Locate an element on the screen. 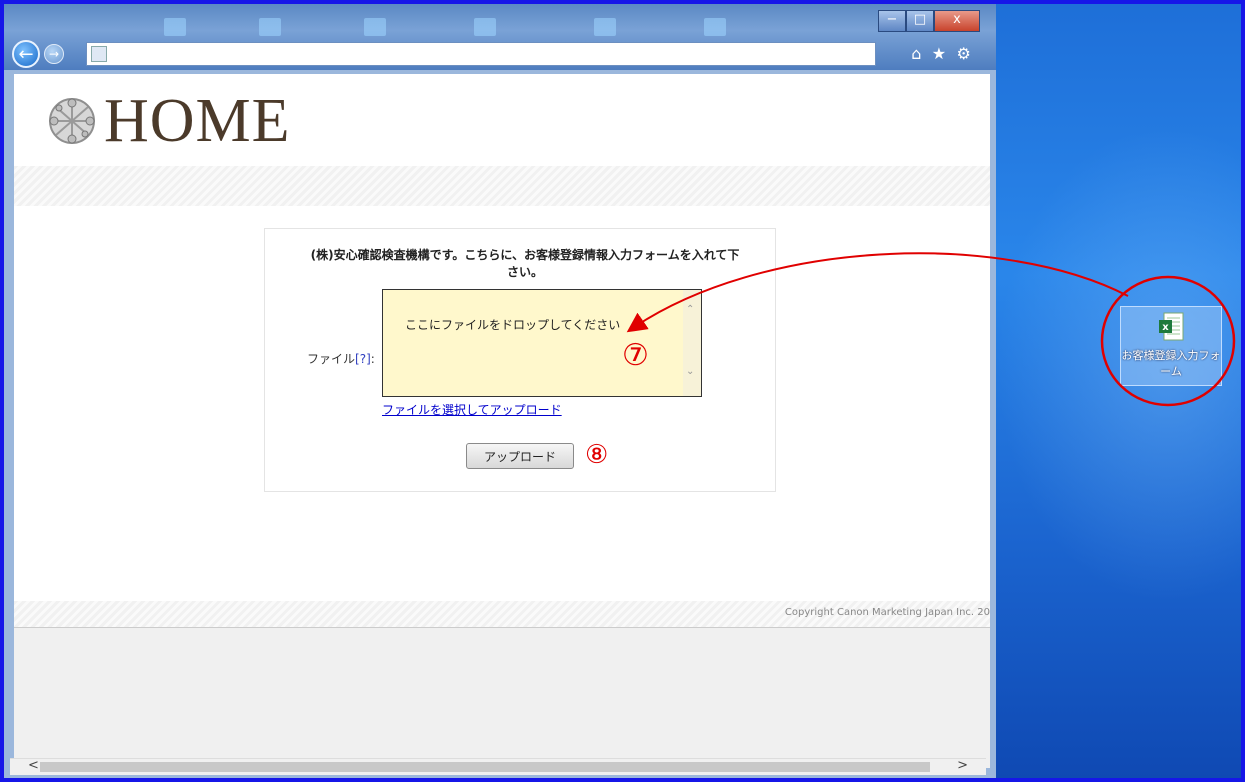 This screenshot has height=782, width=1245. desktop-icon-label: お客様登録入力フォーム is located at coordinates (1171, 363).